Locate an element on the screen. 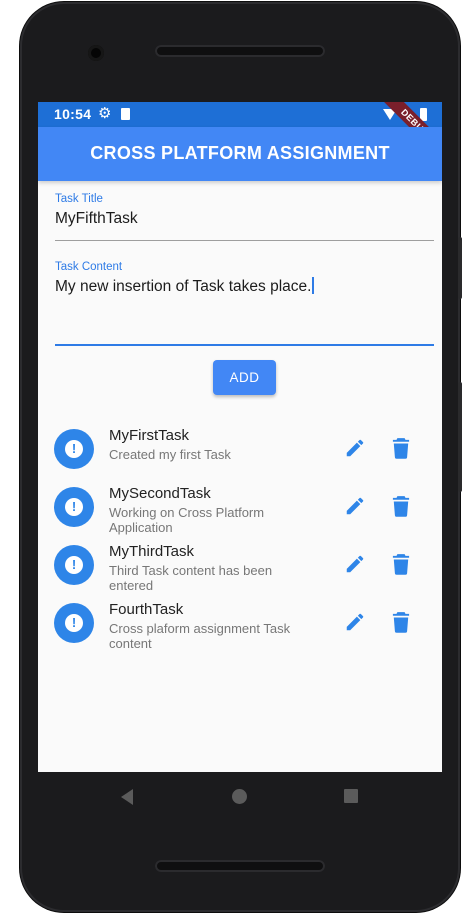  task-title: MyThirdTask is located at coordinates (152, 551).